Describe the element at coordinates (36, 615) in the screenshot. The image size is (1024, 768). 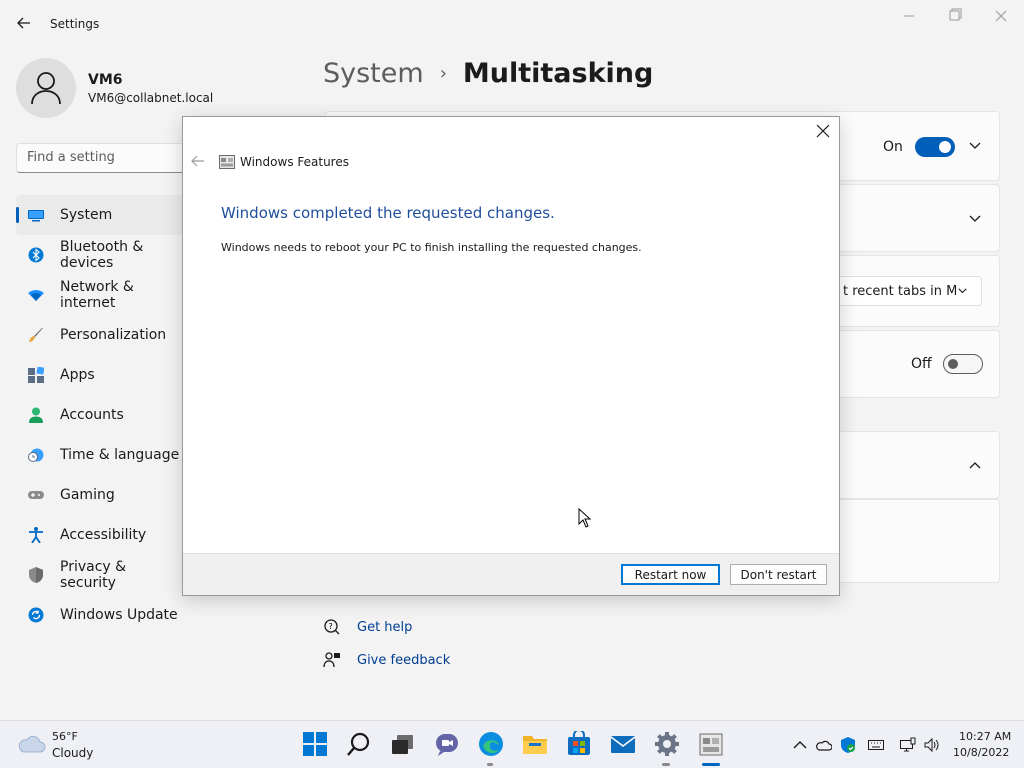
I see `update-icon` at that location.